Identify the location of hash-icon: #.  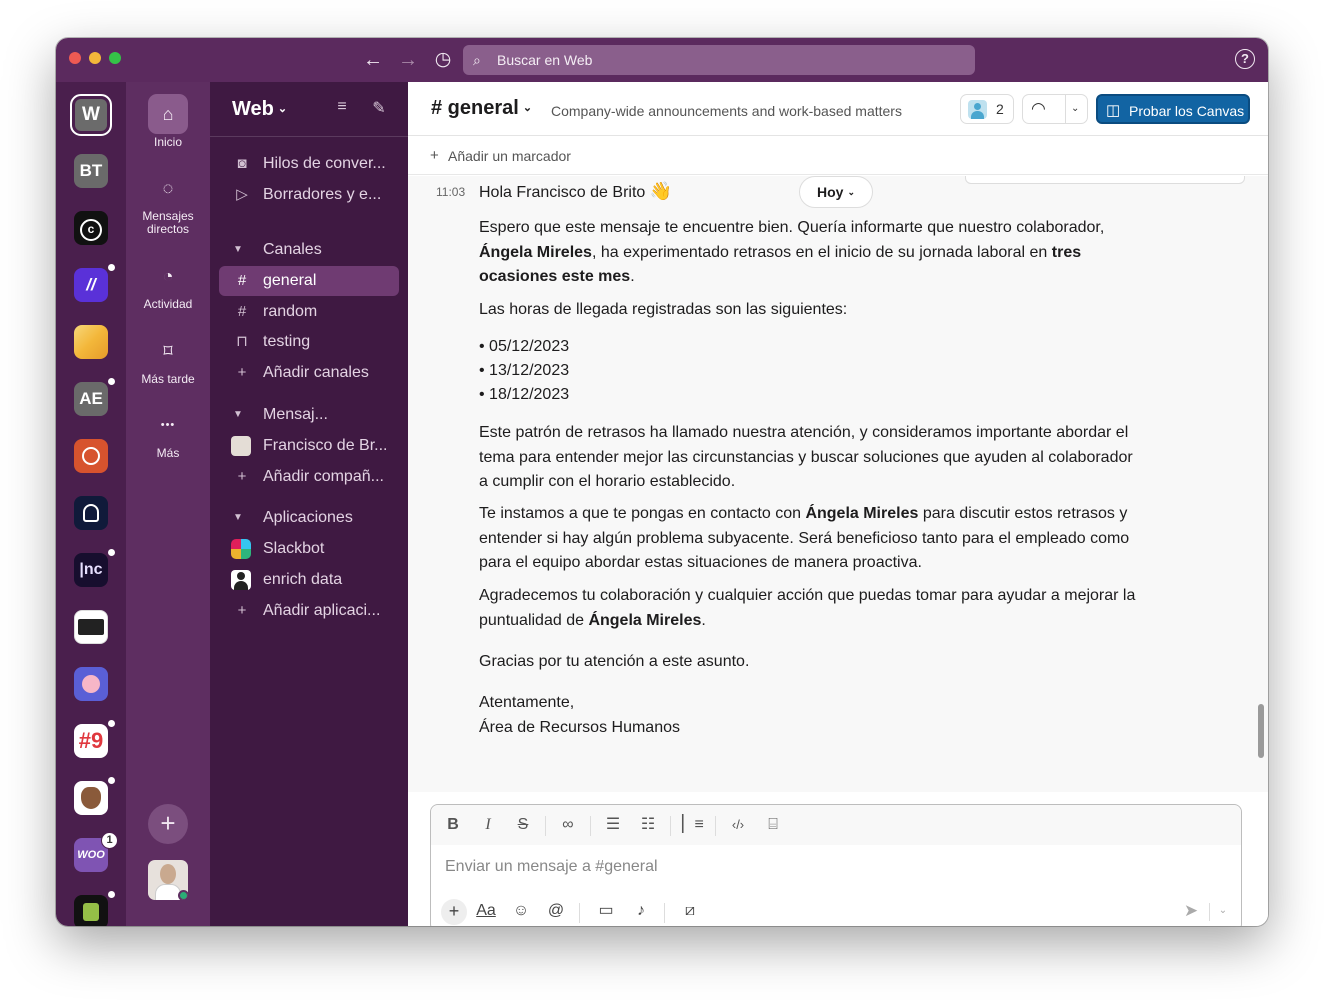
(242, 311).